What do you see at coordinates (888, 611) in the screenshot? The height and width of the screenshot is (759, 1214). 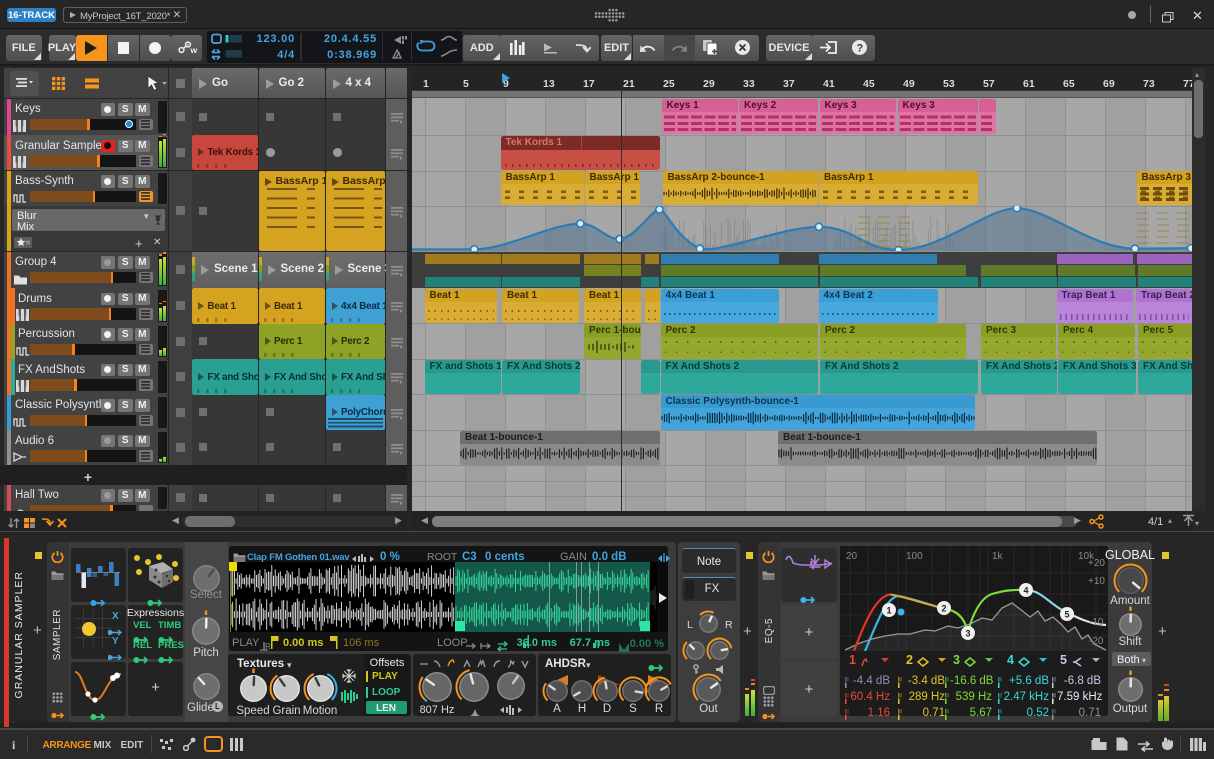 I see `svg-text: 1` at bounding box center [888, 611].